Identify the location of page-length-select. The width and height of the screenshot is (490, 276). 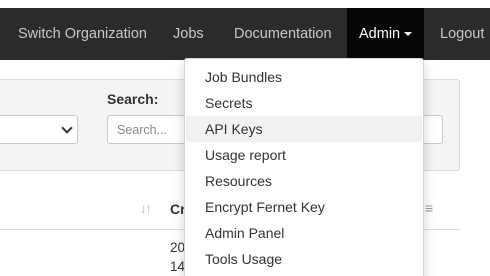
(39, 129).